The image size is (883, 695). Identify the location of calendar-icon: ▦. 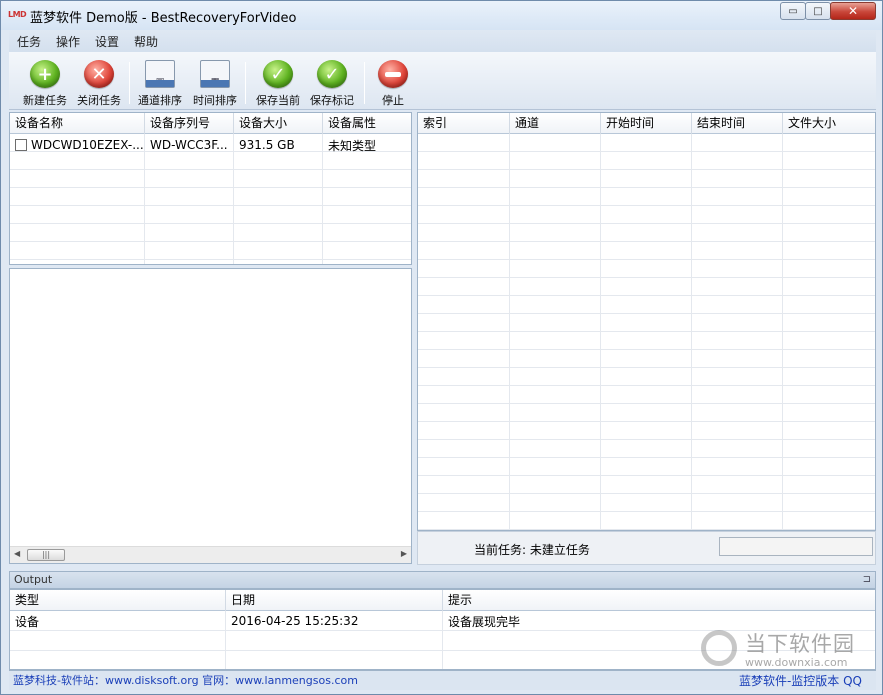
(215, 74).